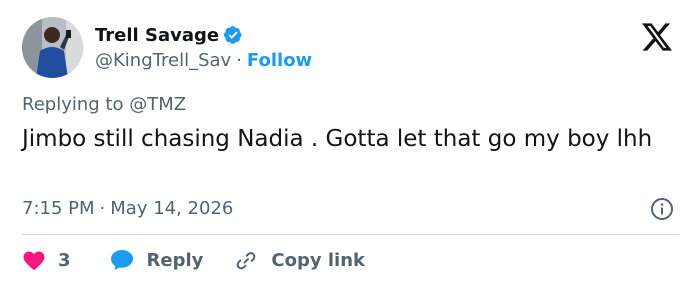  What do you see at coordinates (279, 60) in the screenshot?
I see `follow-button: Follow` at bounding box center [279, 60].